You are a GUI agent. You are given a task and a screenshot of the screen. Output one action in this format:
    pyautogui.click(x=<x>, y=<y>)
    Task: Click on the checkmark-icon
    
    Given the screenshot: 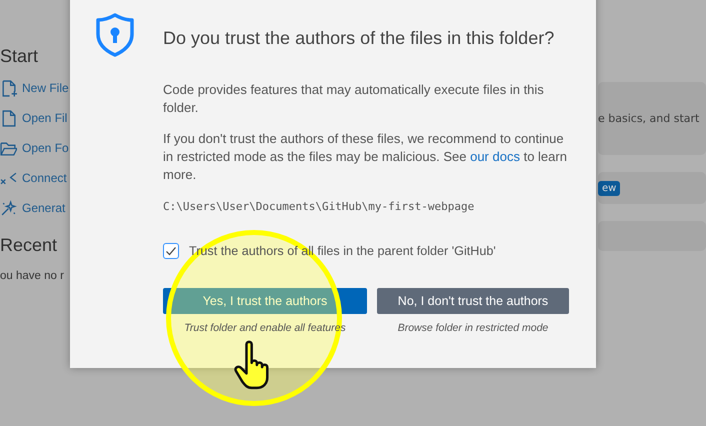 What is the action you would take?
    pyautogui.click(x=171, y=251)
    